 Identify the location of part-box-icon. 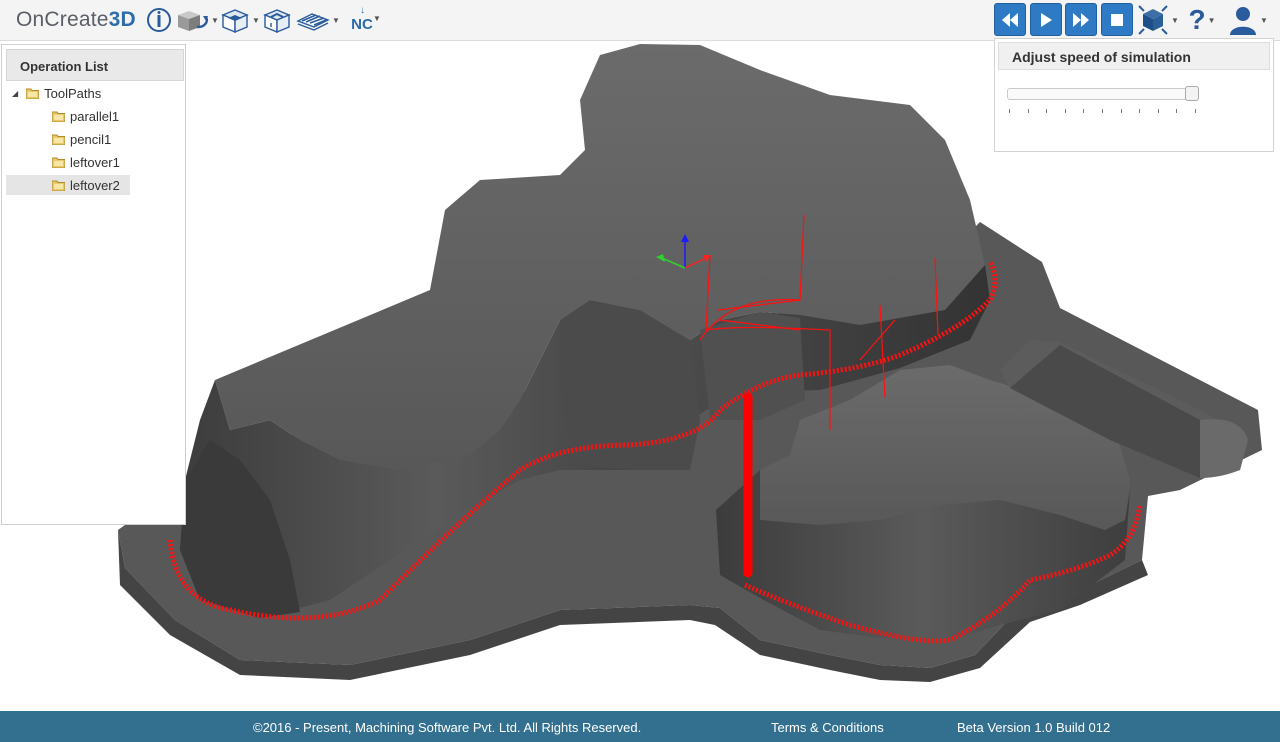
(277, 21).